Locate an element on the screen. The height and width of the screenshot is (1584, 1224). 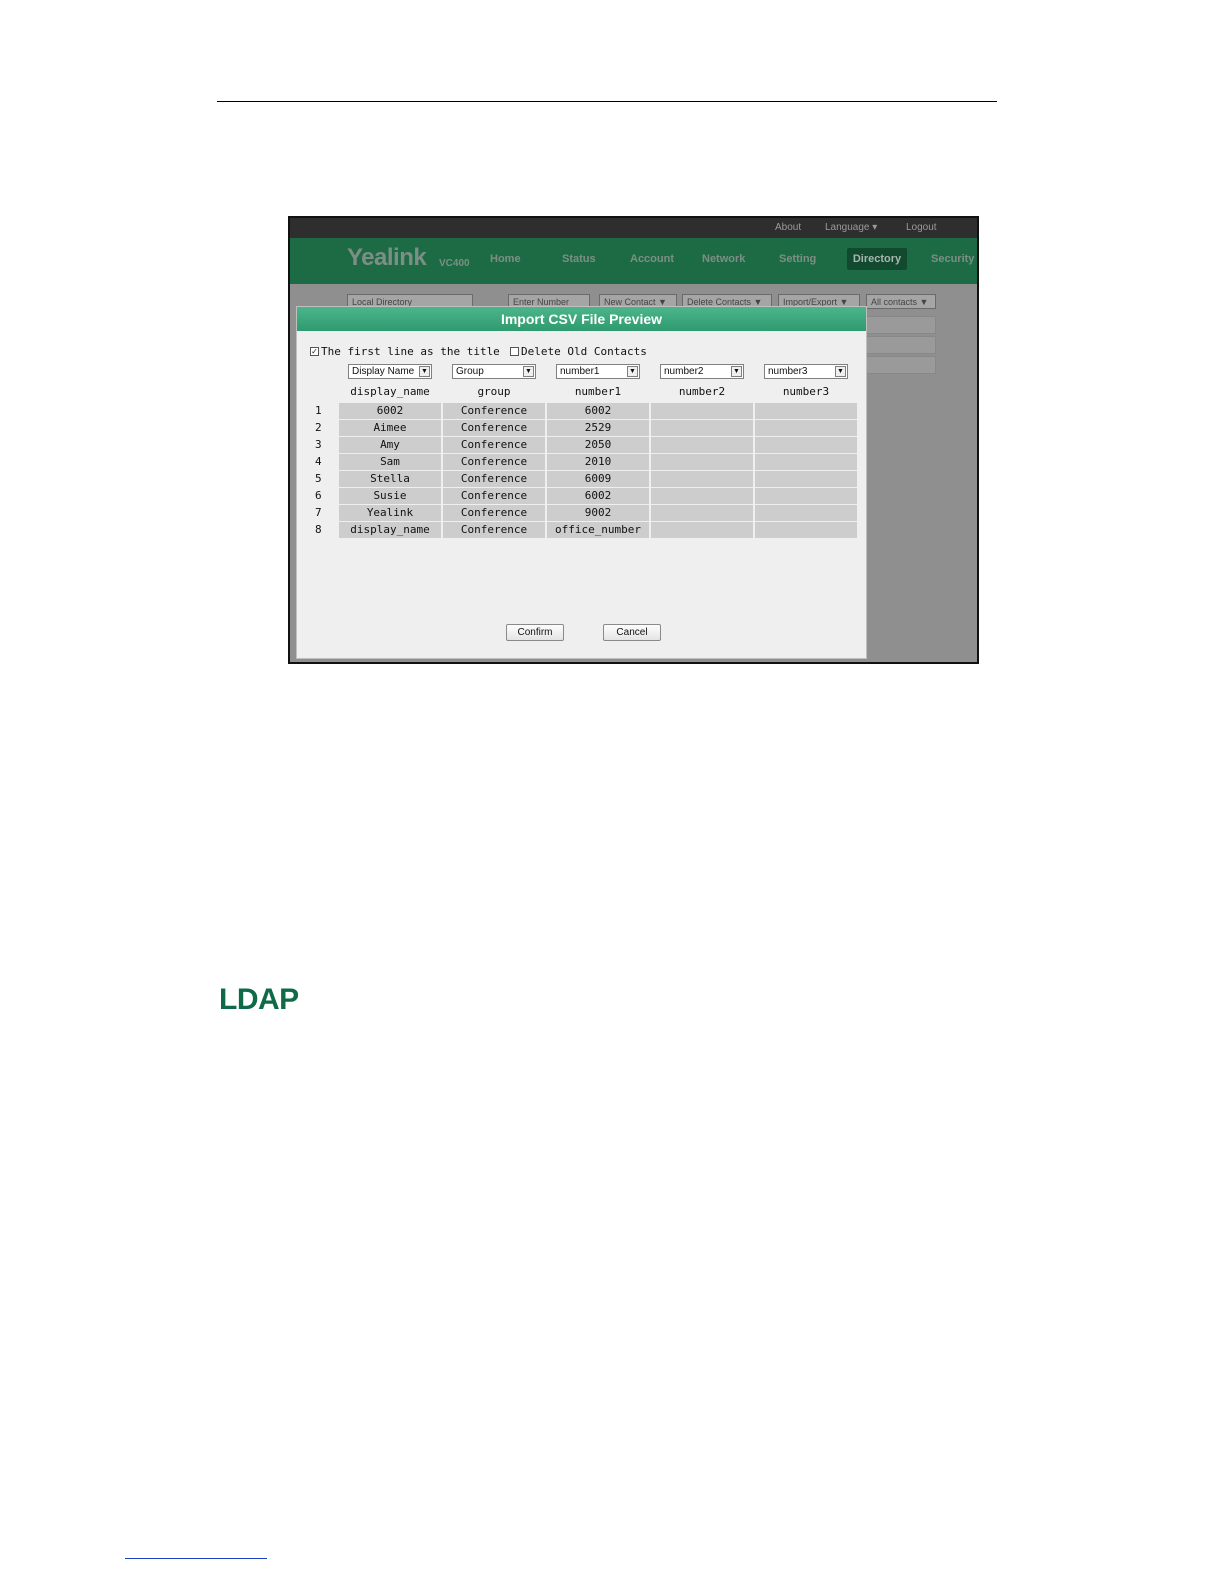
table-cell: display_name is located at coordinates (390, 530).